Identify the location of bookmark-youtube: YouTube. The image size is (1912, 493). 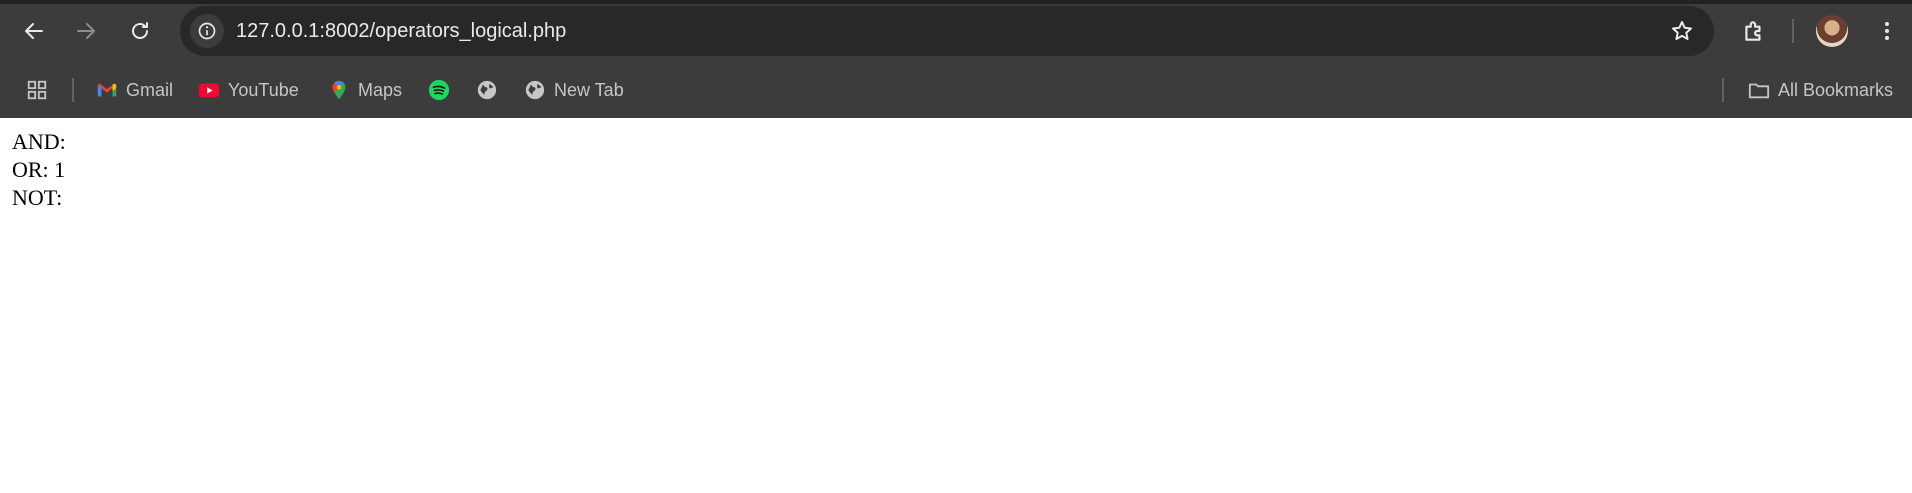
(248, 90).